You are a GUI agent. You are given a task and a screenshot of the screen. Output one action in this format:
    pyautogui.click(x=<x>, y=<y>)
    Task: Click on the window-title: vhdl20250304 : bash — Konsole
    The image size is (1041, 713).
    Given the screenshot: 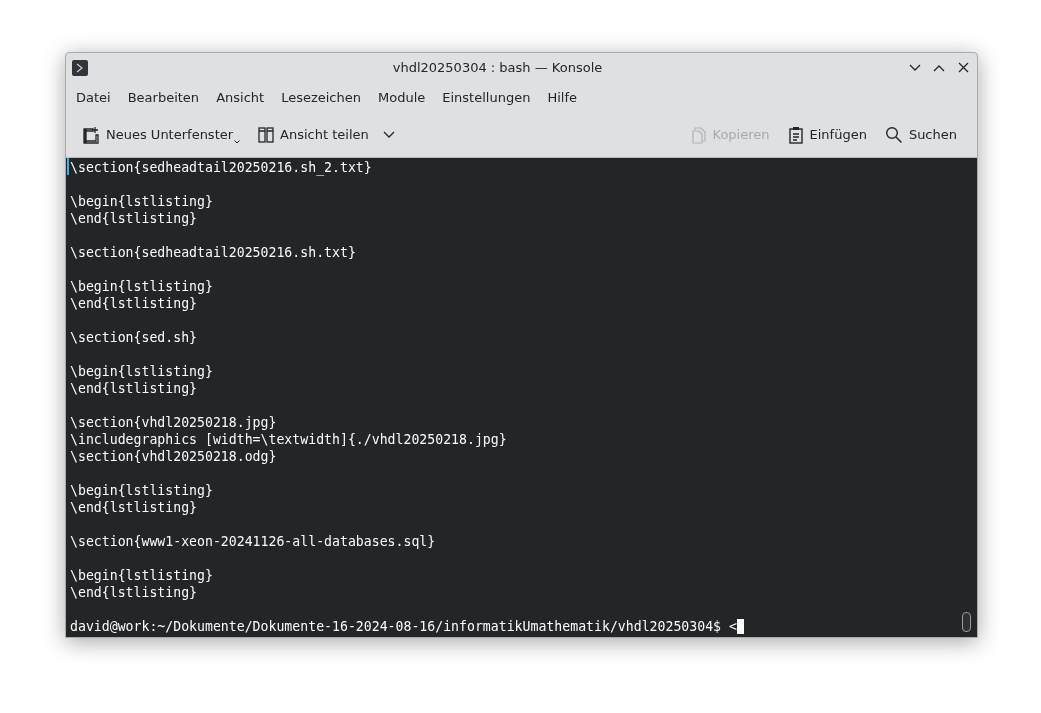 What is the action you would take?
    pyautogui.click(x=497, y=67)
    